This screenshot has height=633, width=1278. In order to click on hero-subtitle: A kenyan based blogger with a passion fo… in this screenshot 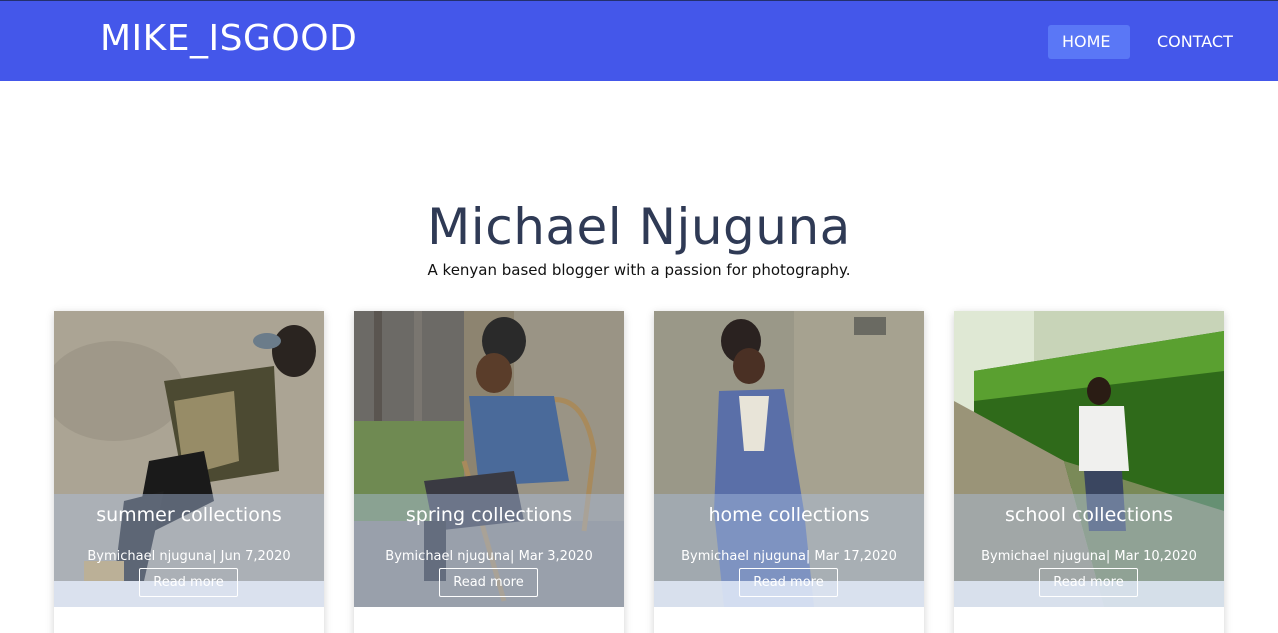, I will do `click(639, 270)`.